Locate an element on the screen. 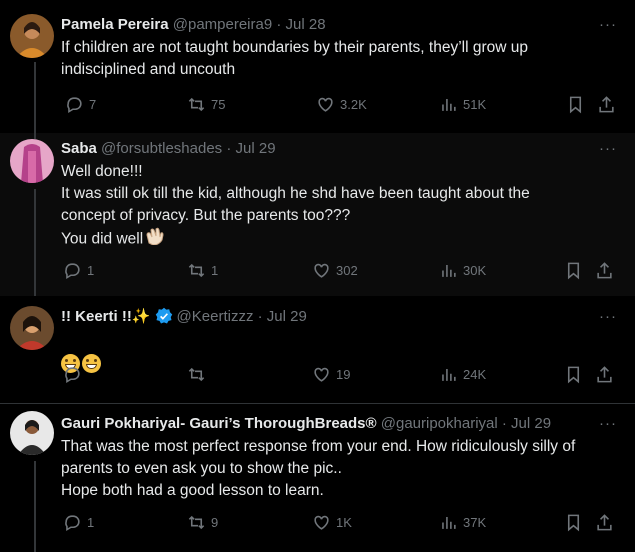 The width and height of the screenshot is (635, 552). handle: @Keertizzz is located at coordinates (215, 316).